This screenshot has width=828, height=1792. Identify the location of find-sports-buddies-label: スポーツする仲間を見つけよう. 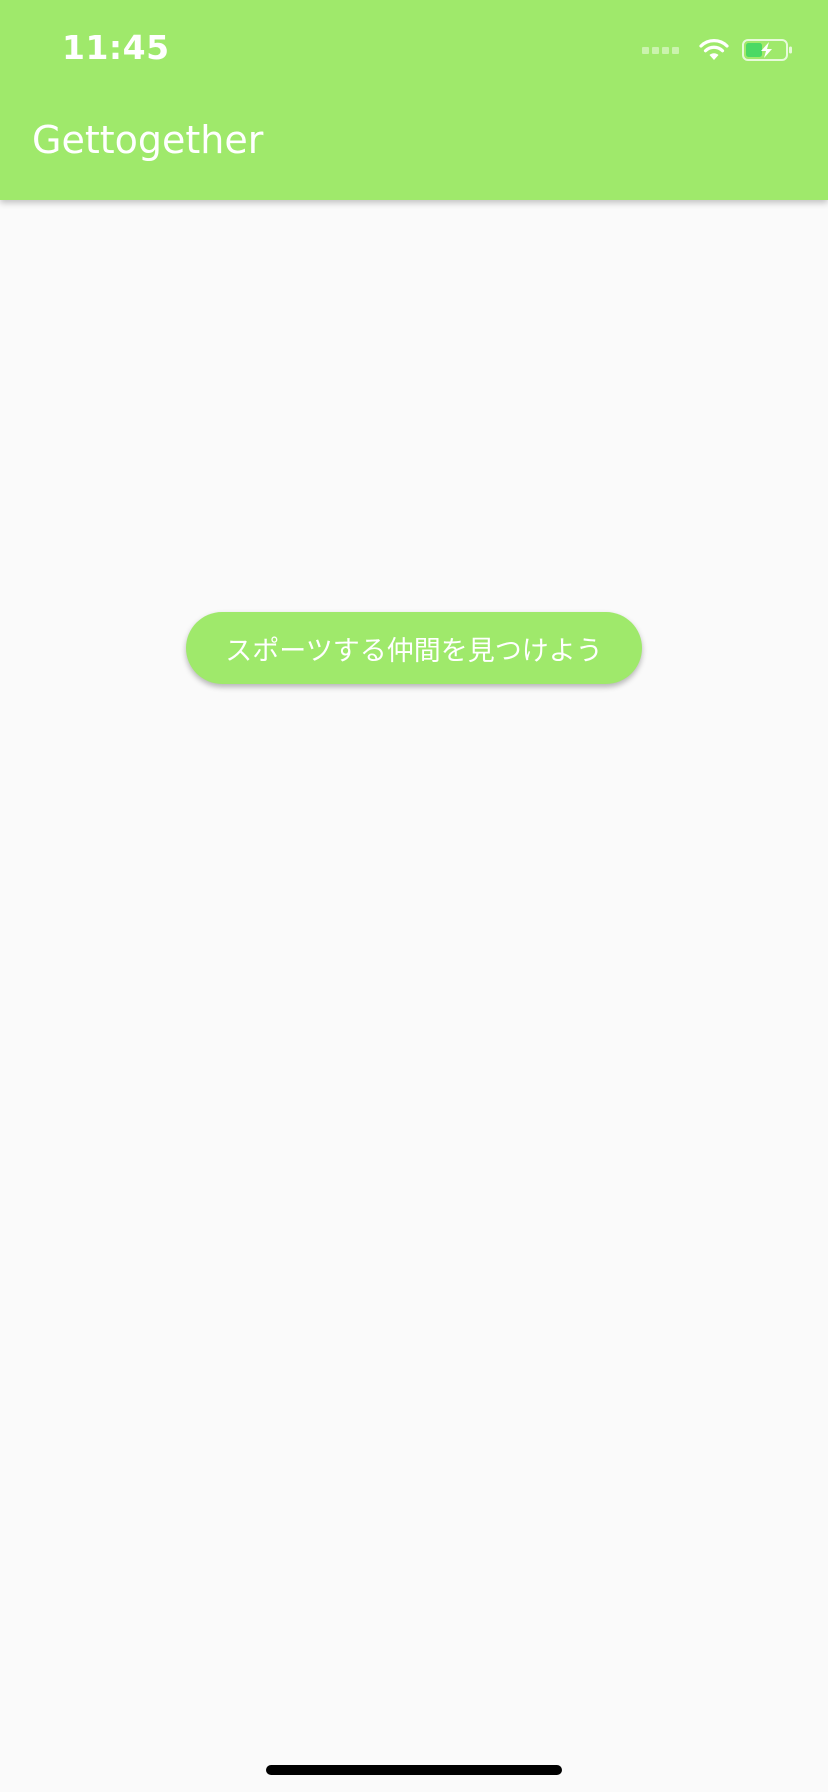
(414, 651).